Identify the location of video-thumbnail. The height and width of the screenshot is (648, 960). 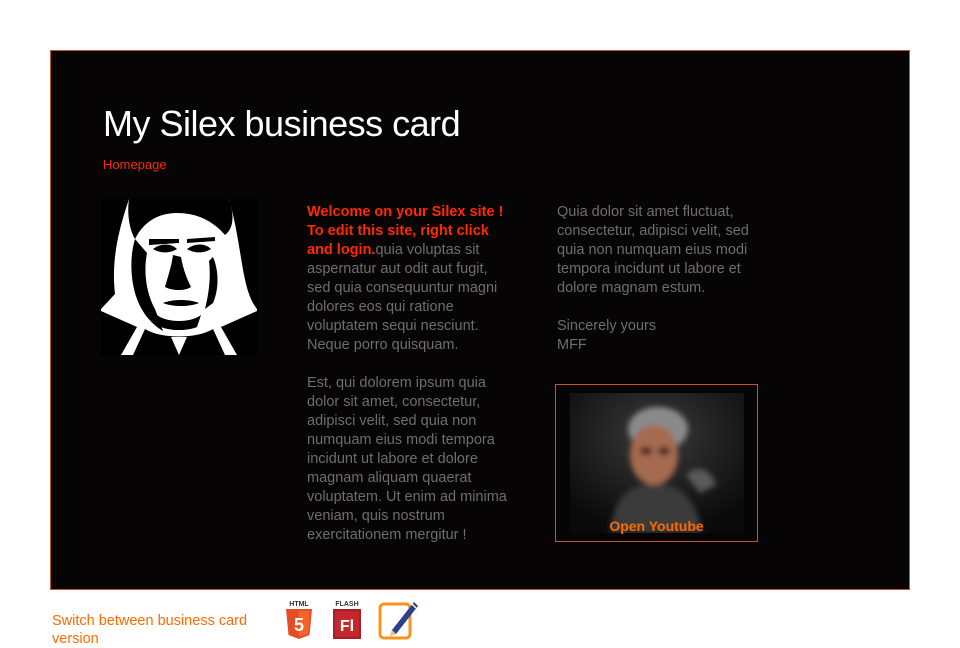
(657, 463).